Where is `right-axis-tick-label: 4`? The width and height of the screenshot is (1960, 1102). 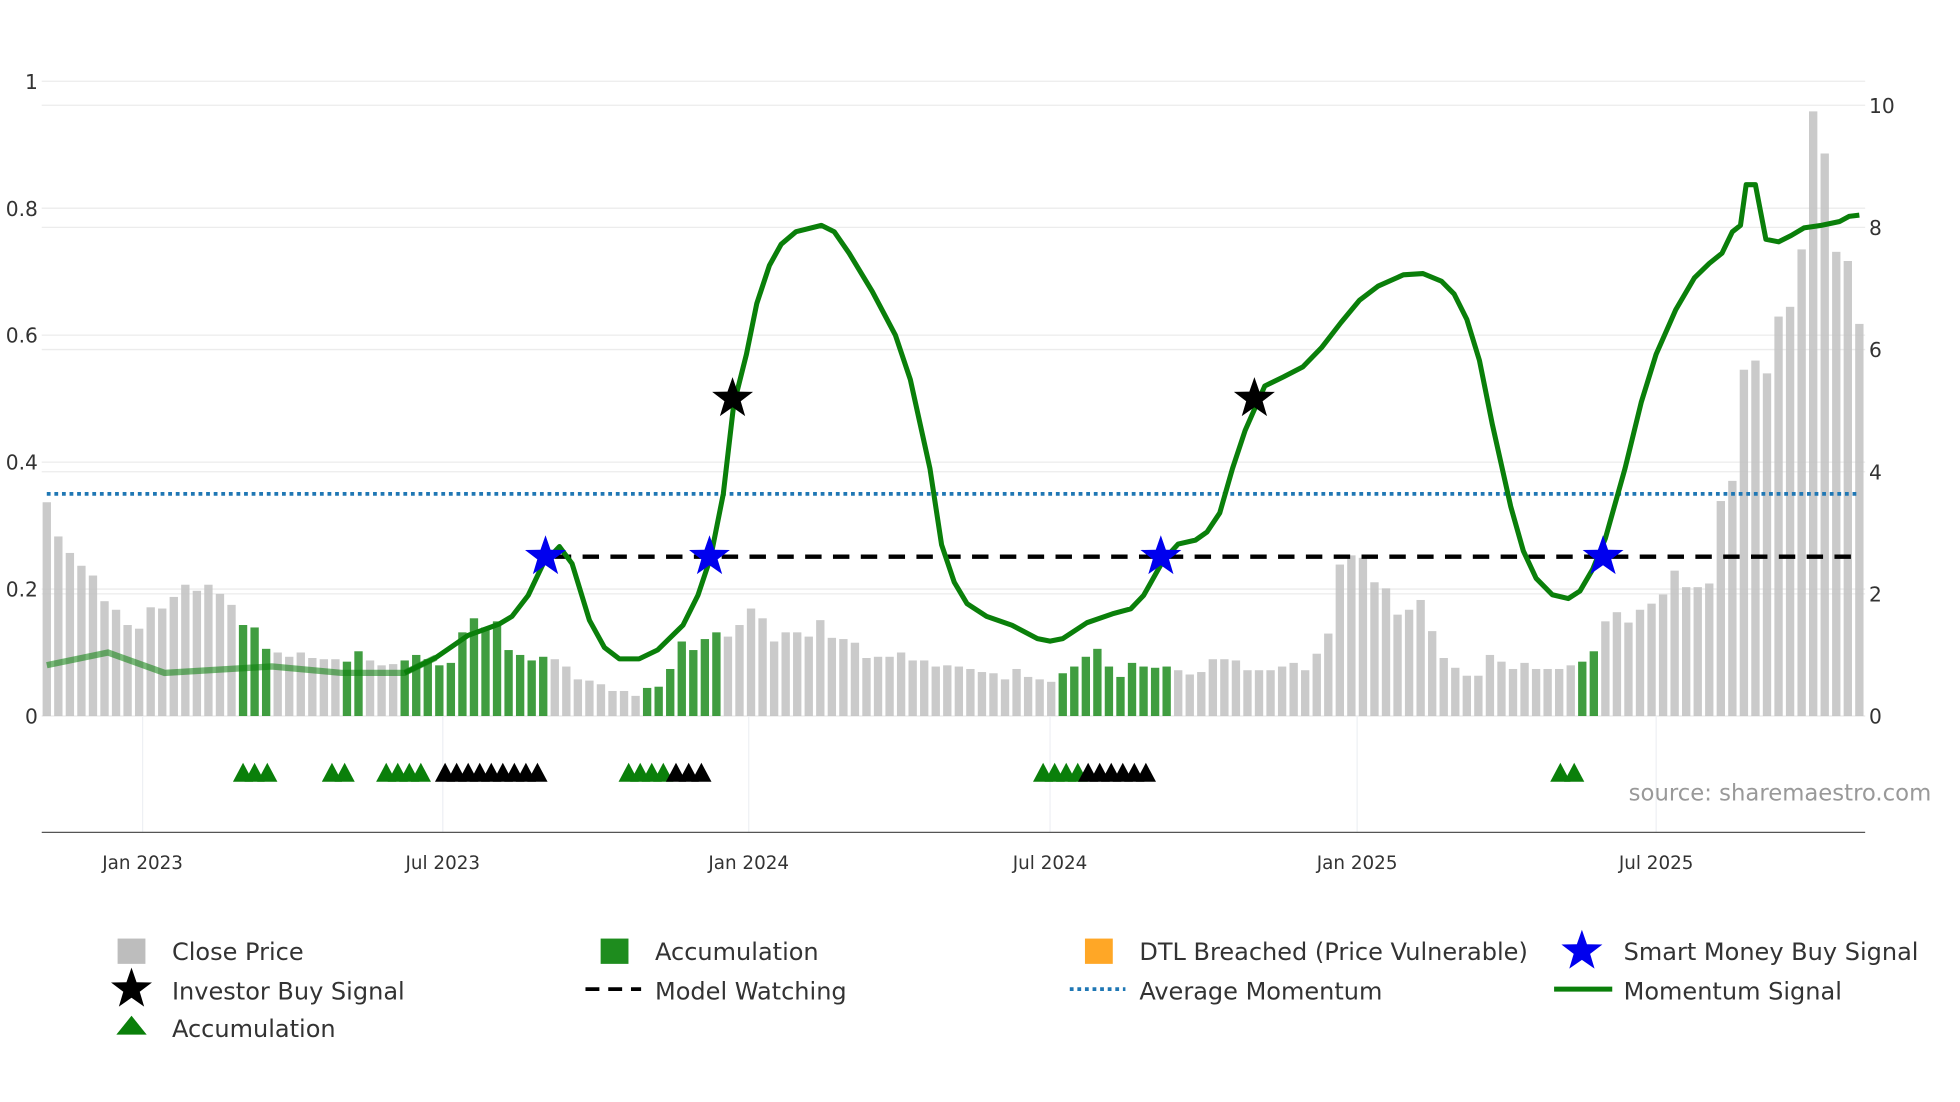 right-axis-tick-label: 4 is located at coordinates (1875, 472).